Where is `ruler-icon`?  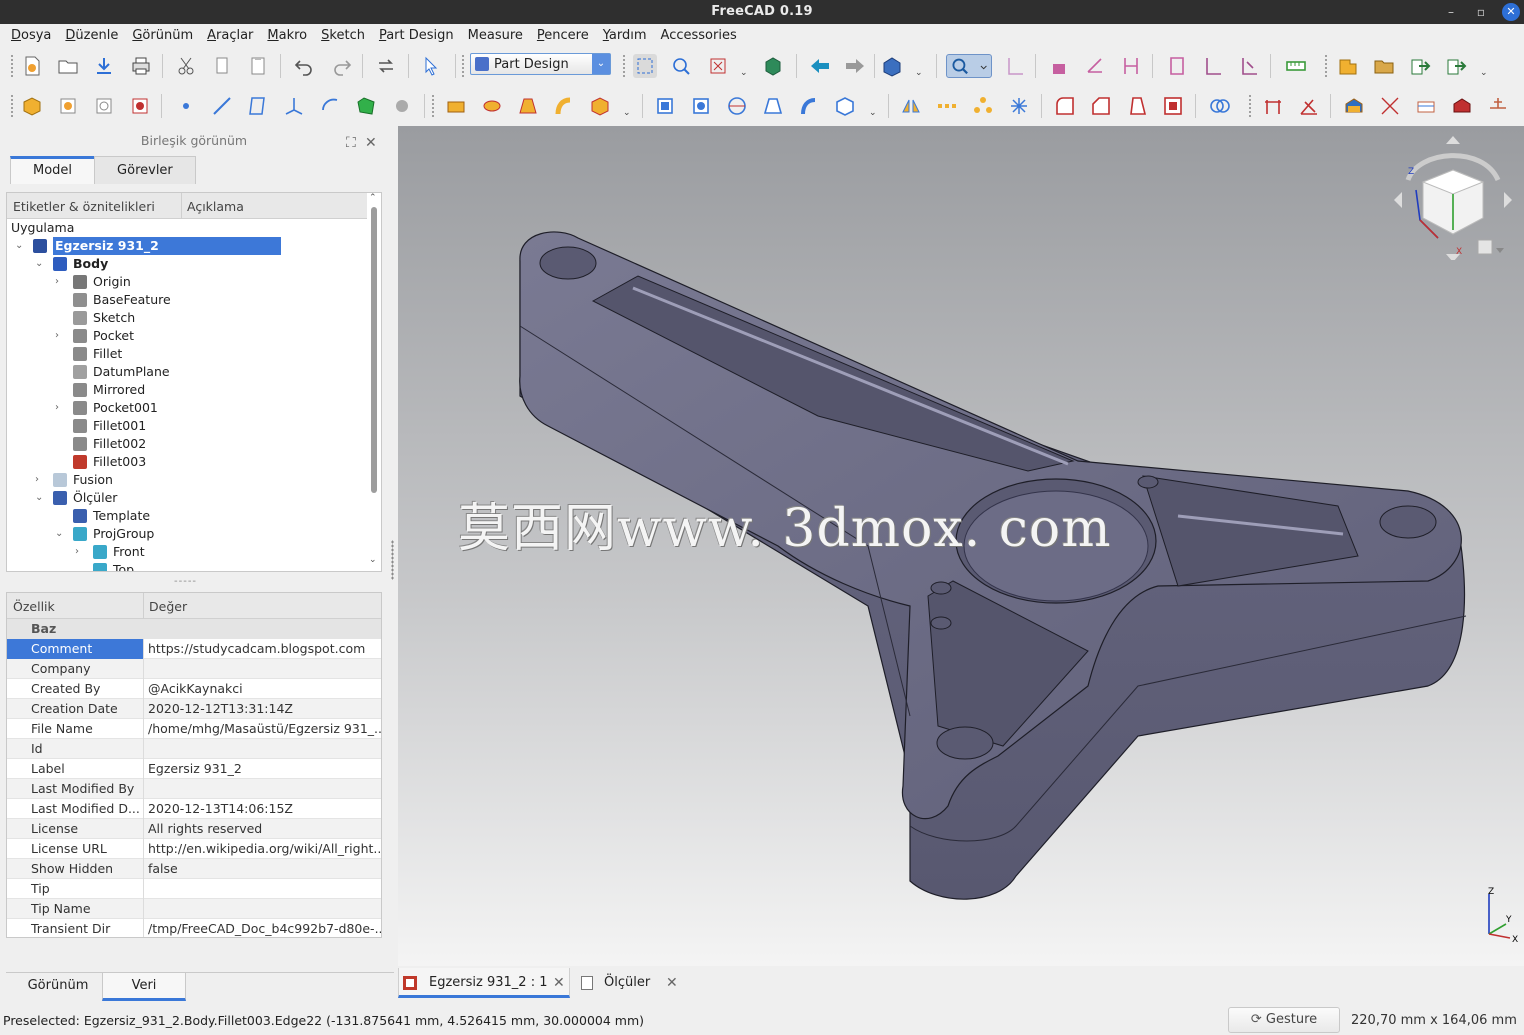
ruler-icon is located at coordinates (1296, 66).